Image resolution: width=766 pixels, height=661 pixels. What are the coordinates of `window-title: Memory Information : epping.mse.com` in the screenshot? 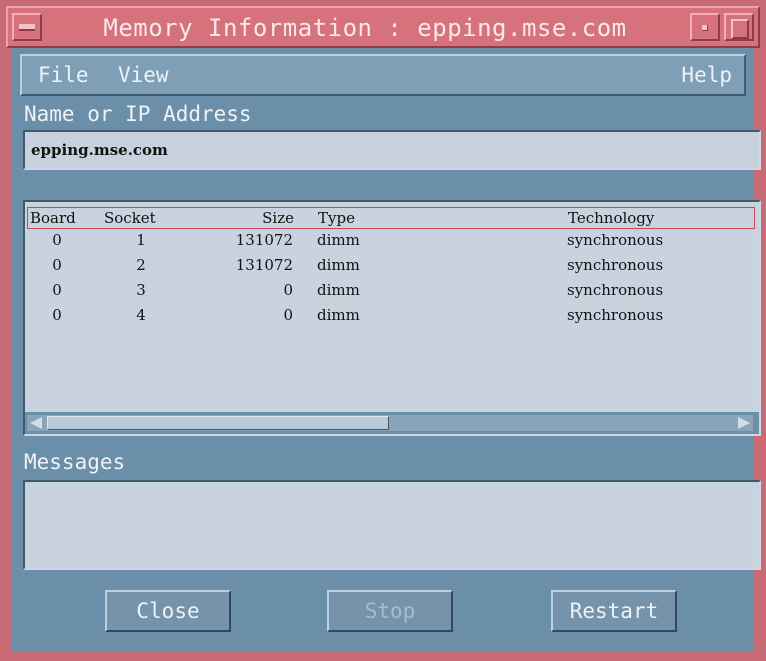 It's located at (365, 28).